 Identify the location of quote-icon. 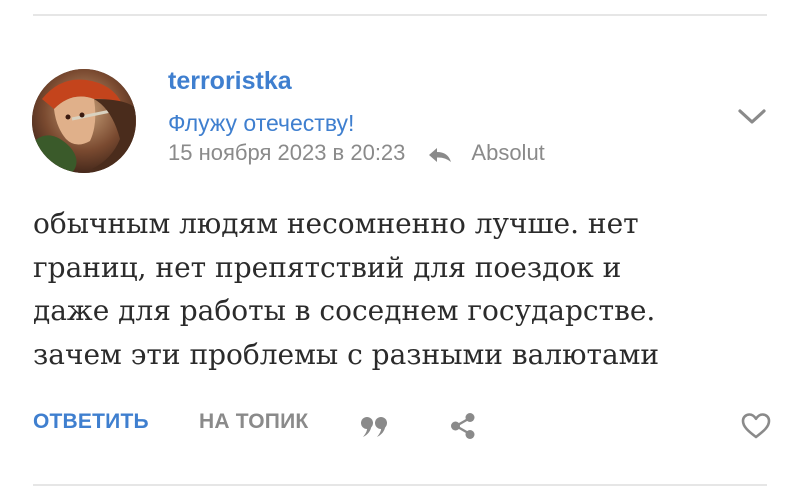
(375, 427).